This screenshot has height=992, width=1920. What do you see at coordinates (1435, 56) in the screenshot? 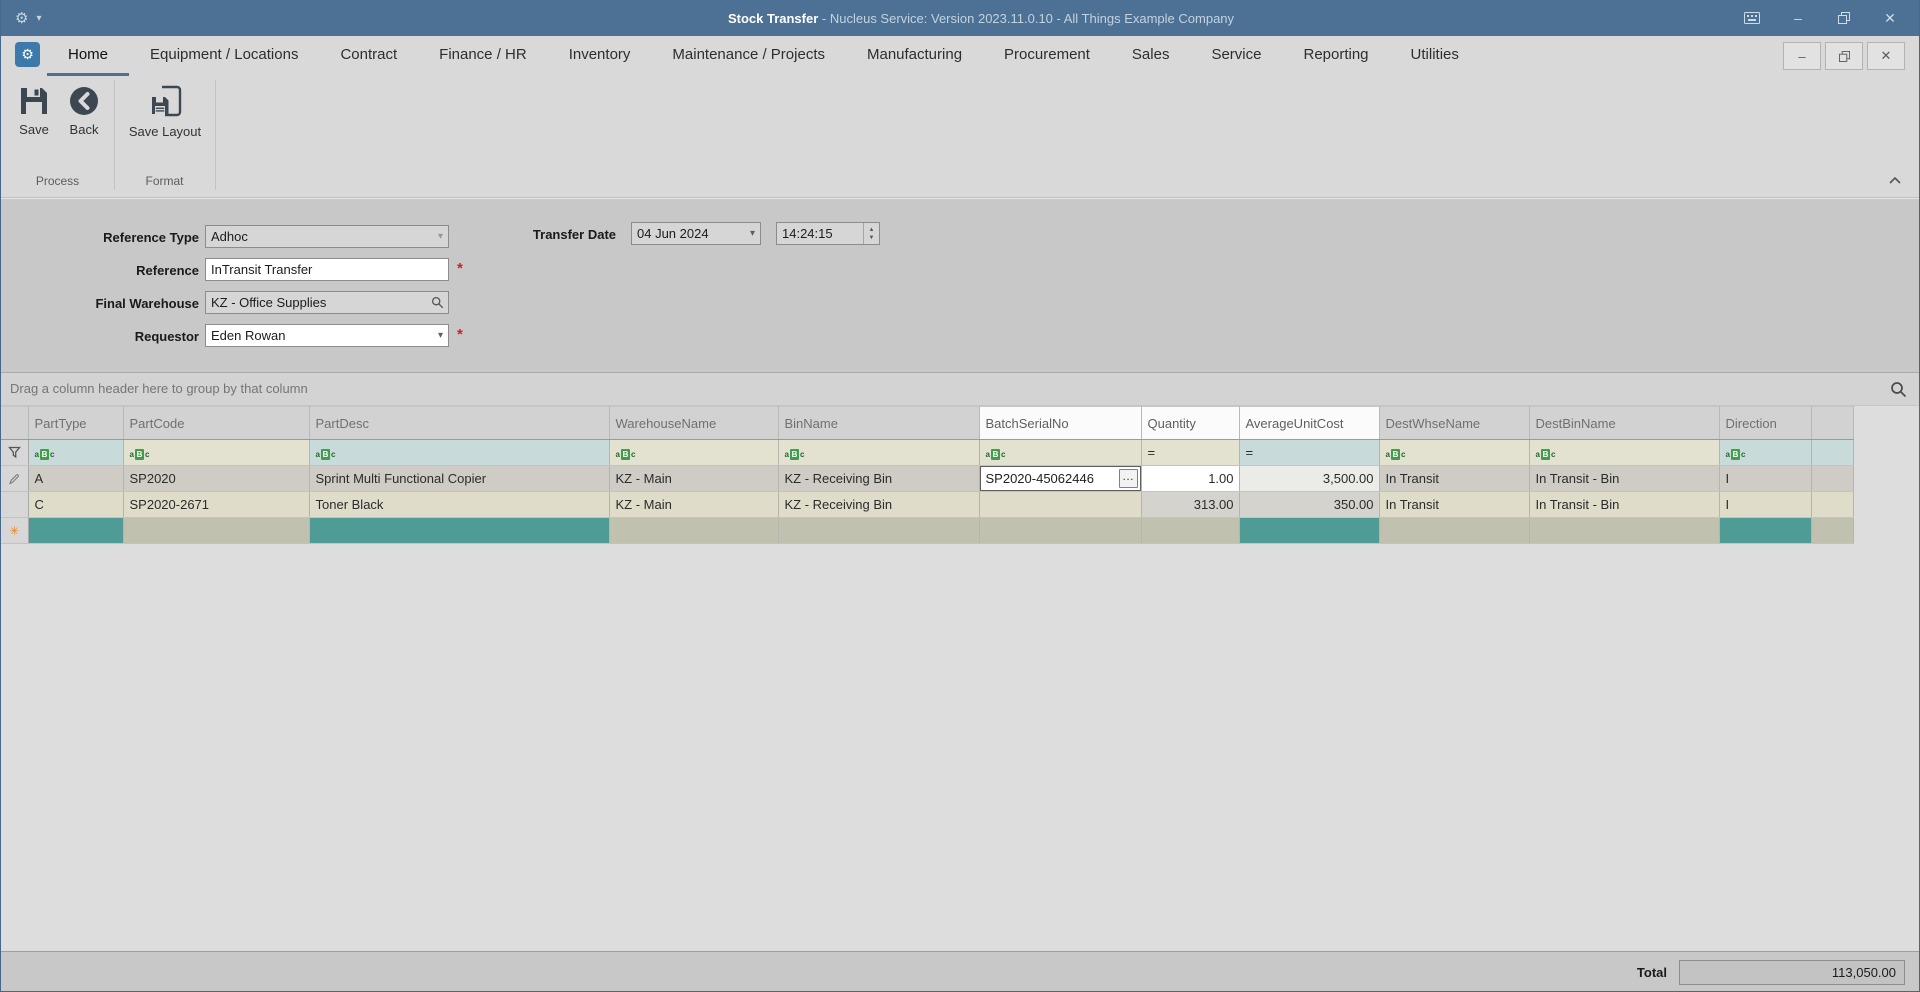
I see `tab-utilities: Utilities` at bounding box center [1435, 56].